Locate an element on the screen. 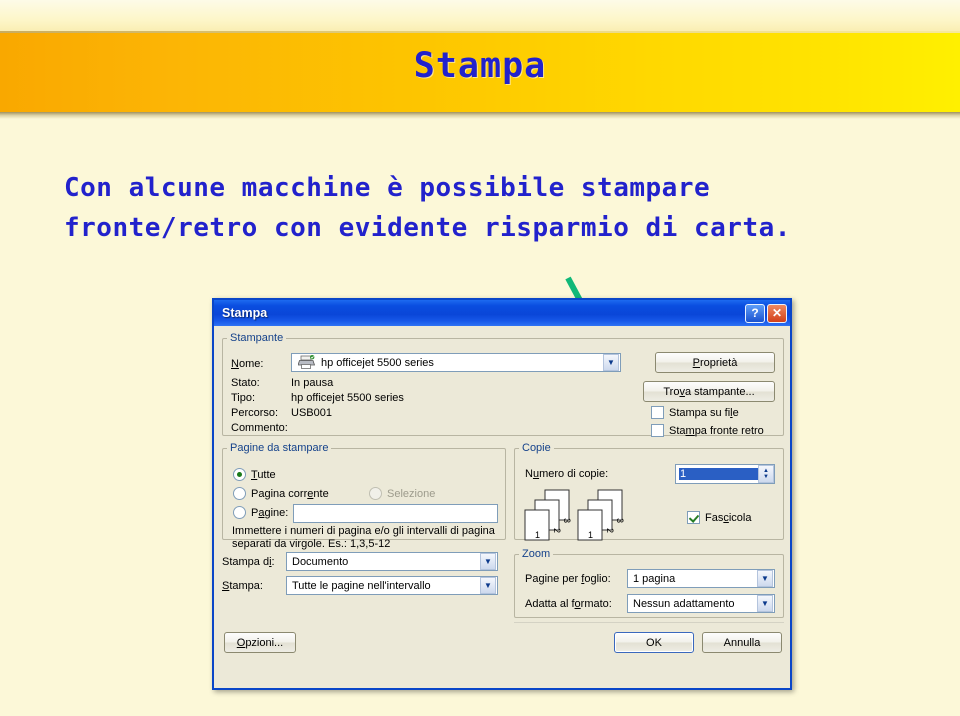 The height and width of the screenshot is (716, 960). cancel-button: Annulla is located at coordinates (742, 642).